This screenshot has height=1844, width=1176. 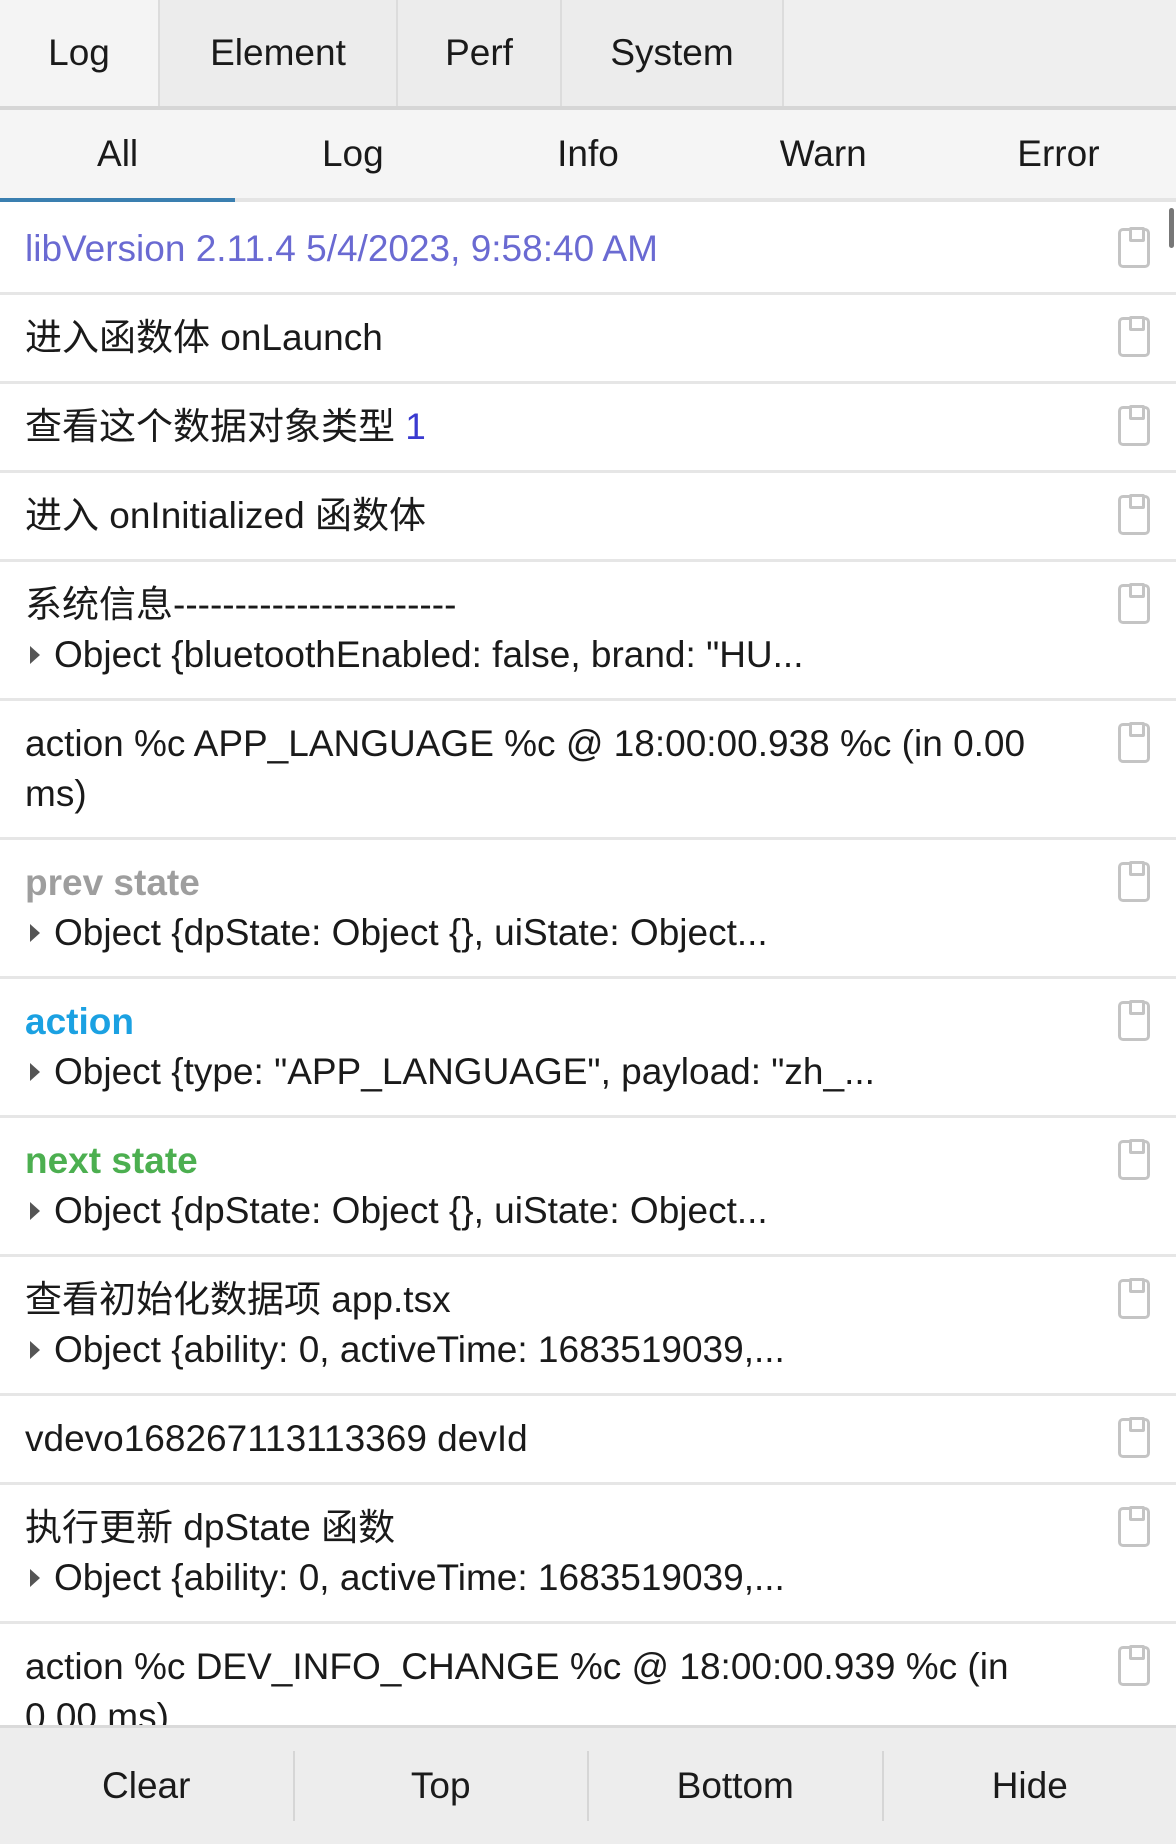 I want to click on log-row: 进入 onInitialized 函数体, so click(x=588, y=517).